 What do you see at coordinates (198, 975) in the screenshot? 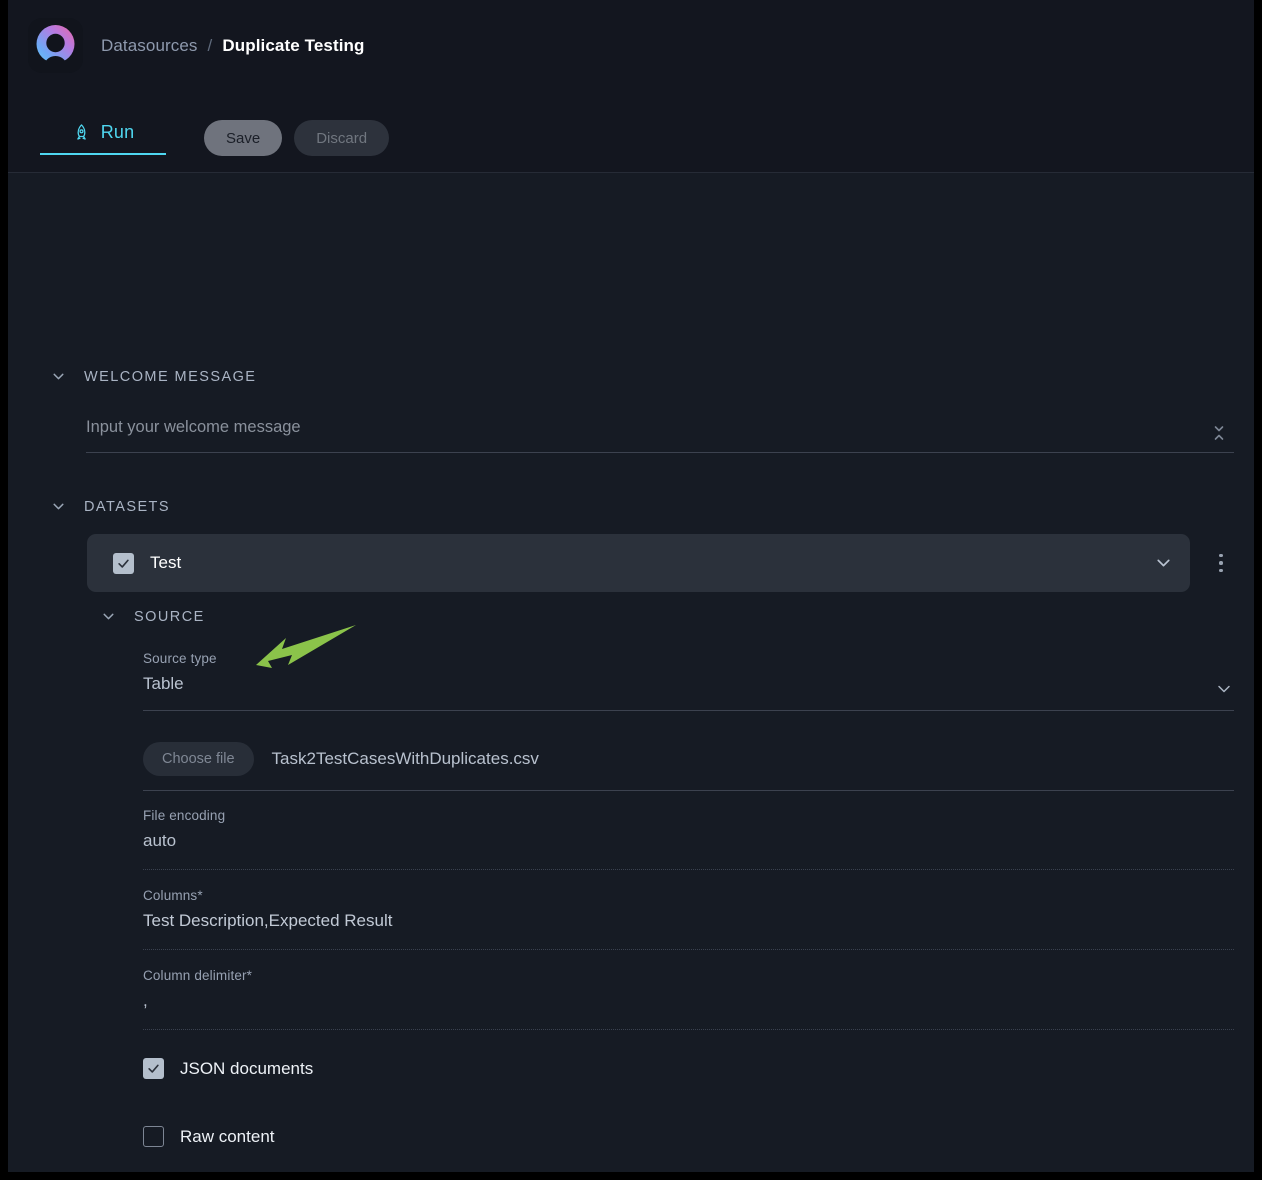
I see `field-column-delimiter-label: Column delimiter*` at bounding box center [198, 975].